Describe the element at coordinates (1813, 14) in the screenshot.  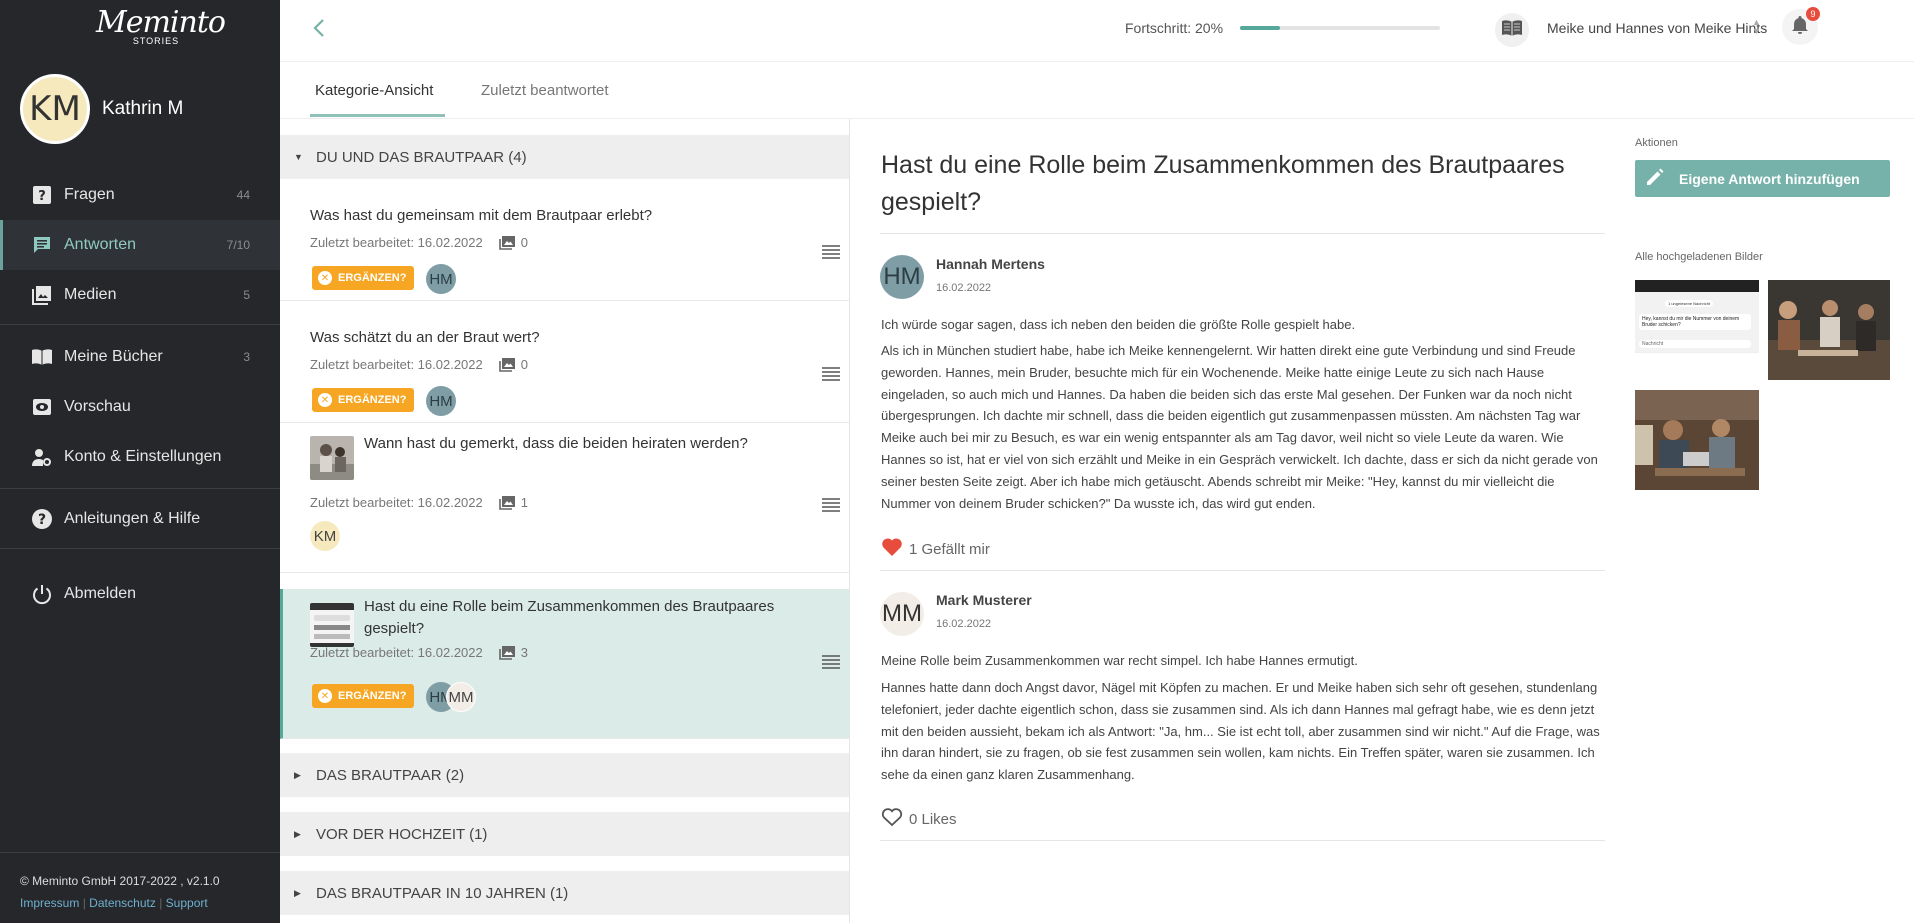
I see `notification-count-badge: 9` at that location.